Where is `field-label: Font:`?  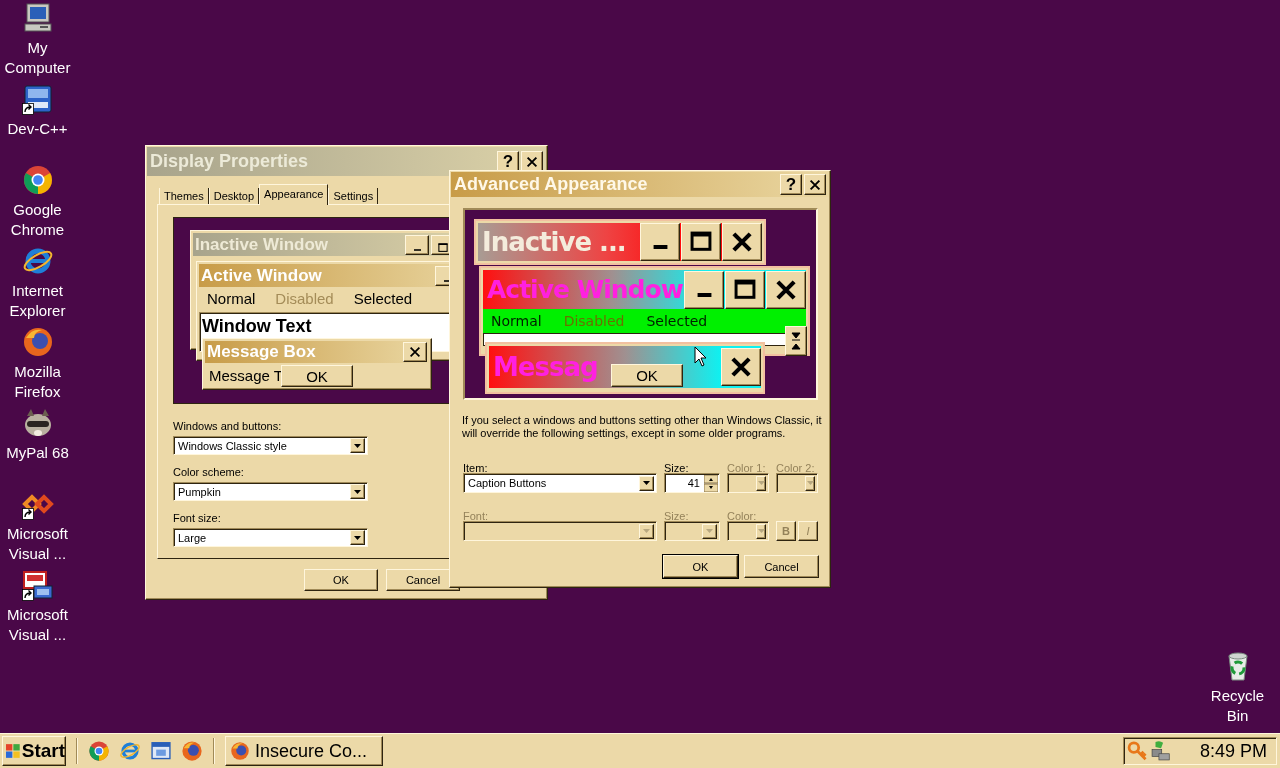 field-label: Font: is located at coordinates (476, 516).